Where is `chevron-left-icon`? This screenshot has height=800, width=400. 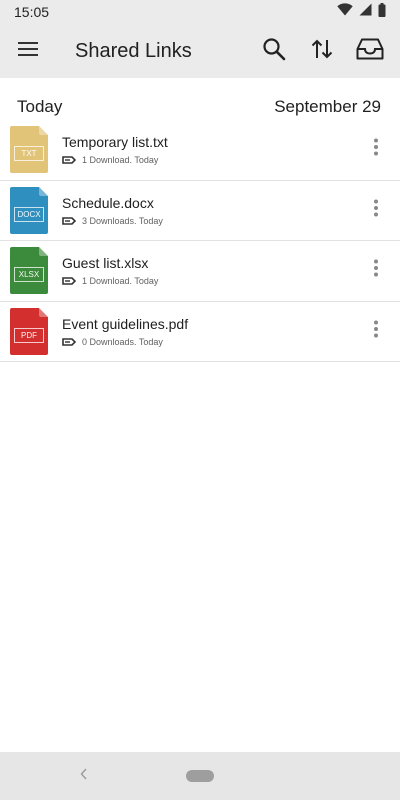
chevron-left-icon is located at coordinates (84, 776).